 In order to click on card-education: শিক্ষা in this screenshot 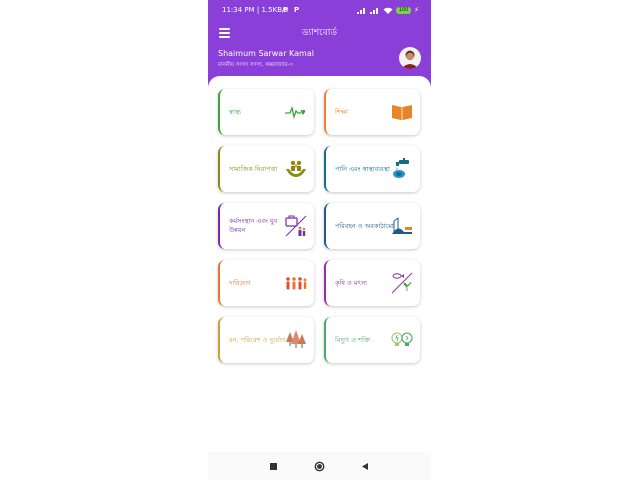, I will do `click(372, 112)`.